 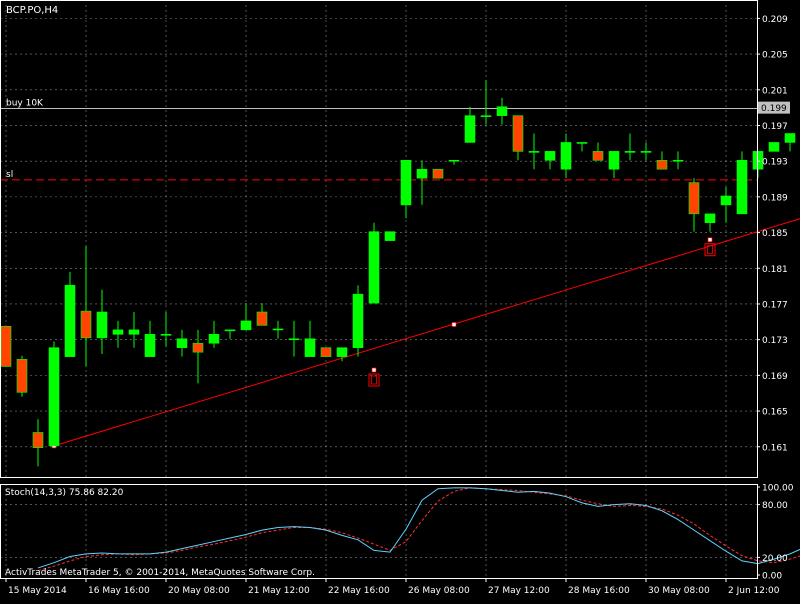 What do you see at coordinates (775, 56) in the screenshot?
I see `price-tick-label: 0.205` at bounding box center [775, 56].